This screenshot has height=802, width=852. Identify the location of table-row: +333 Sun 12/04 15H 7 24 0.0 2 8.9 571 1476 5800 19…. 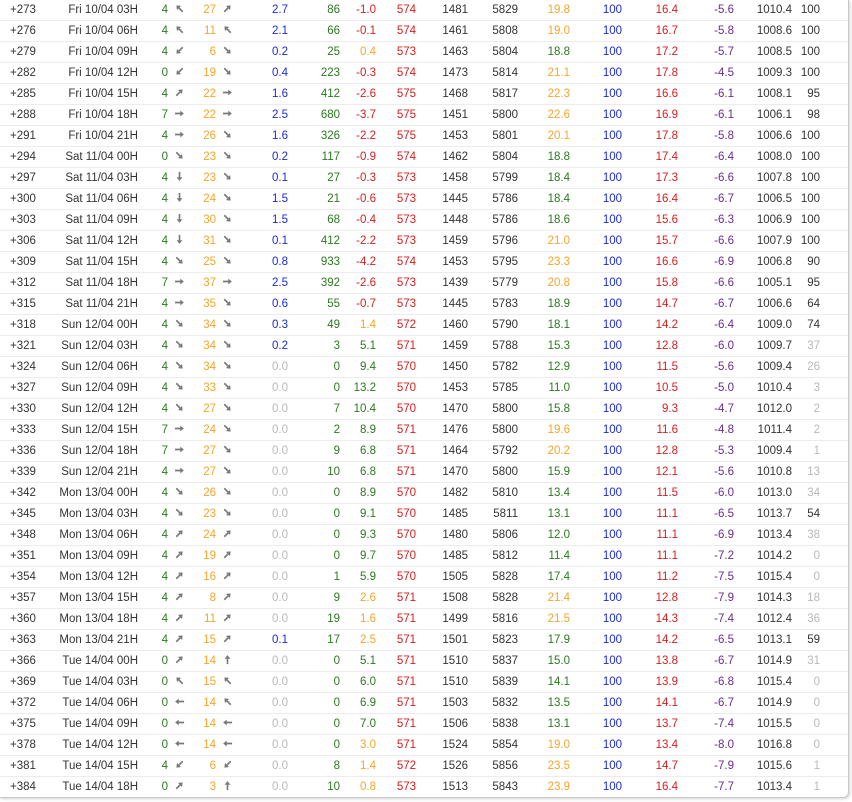
(424, 430).